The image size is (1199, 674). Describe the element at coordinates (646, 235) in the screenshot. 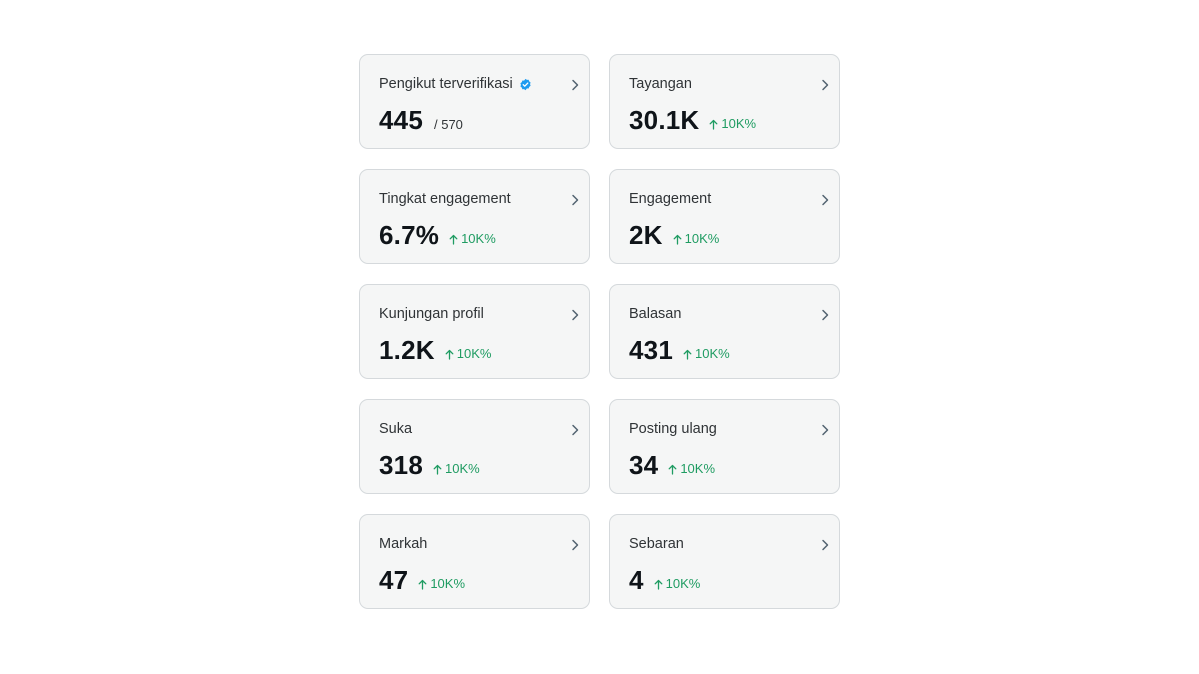

I see `metric-value: 2K` at that location.